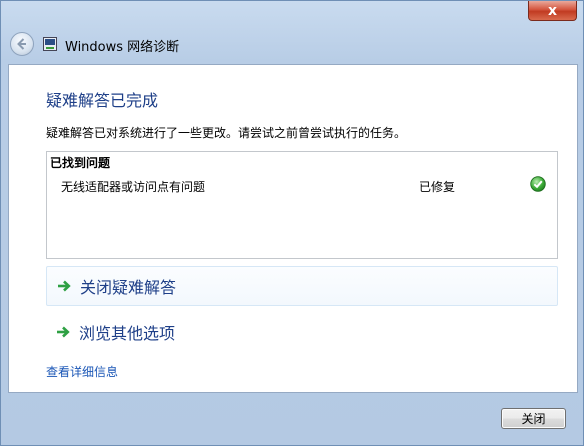 The width and height of the screenshot is (584, 446). I want to click on view-details-link: 查看详细信息, so click(82, 371).